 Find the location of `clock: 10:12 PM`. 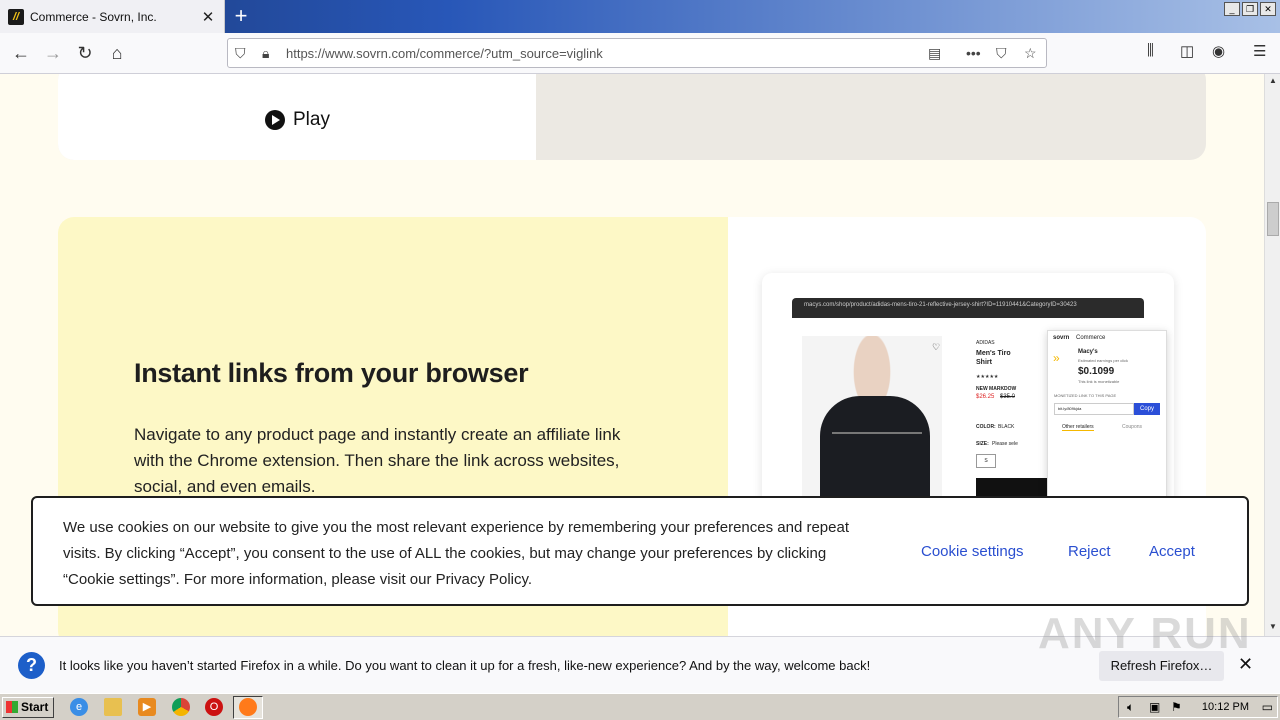

clock: 10:12 PM is located at coordinates (1225, 707).